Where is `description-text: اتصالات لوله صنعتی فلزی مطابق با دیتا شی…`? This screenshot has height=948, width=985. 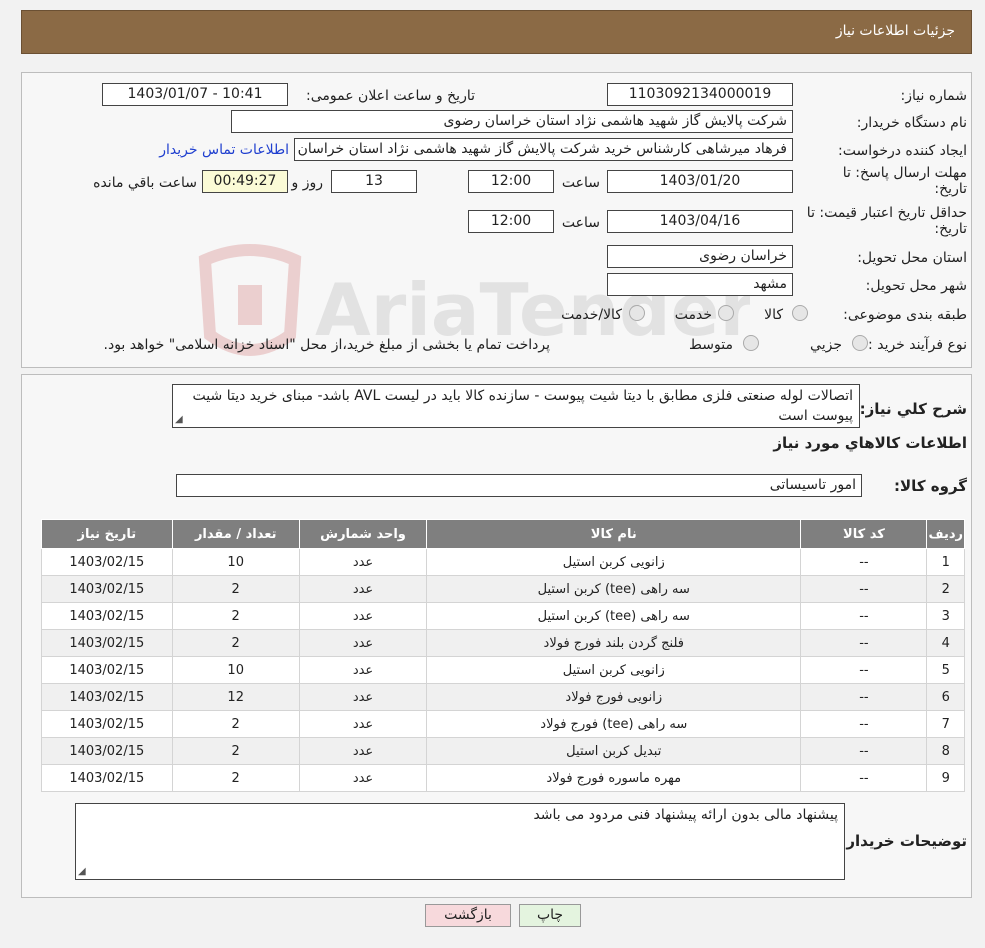 description-text: اتصالات لوله صنعتی فلزی مطابق با دیتا شی… is located at coordinates (522, 406).